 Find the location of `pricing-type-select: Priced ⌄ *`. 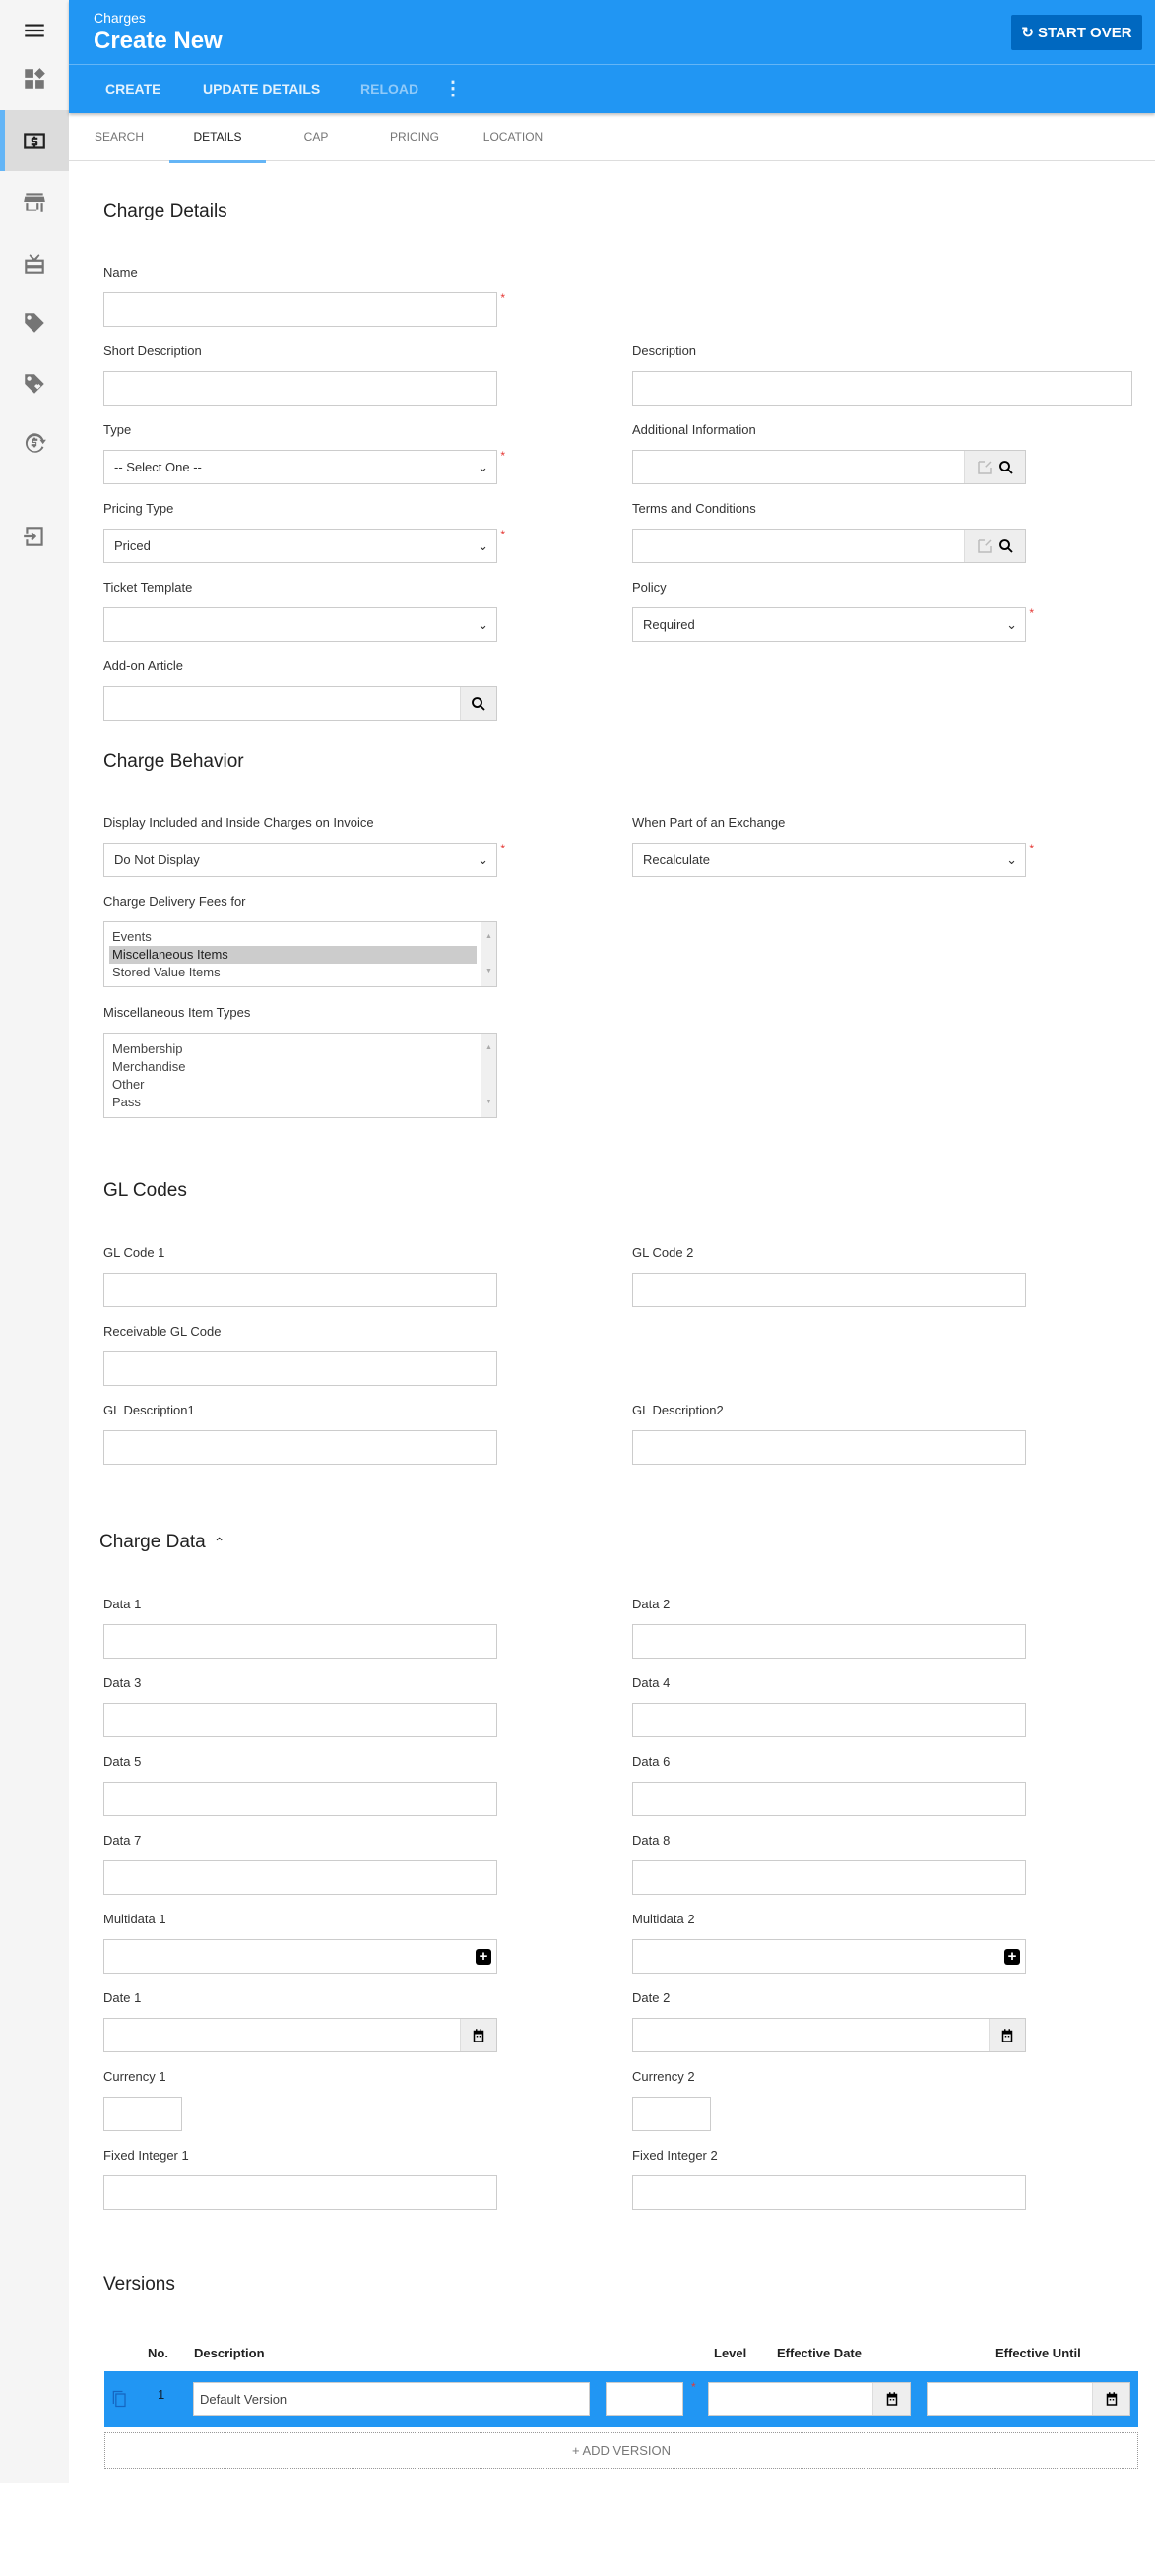

pricing-type-select: Priced ⌄ * is located at coordinates (304, 545).